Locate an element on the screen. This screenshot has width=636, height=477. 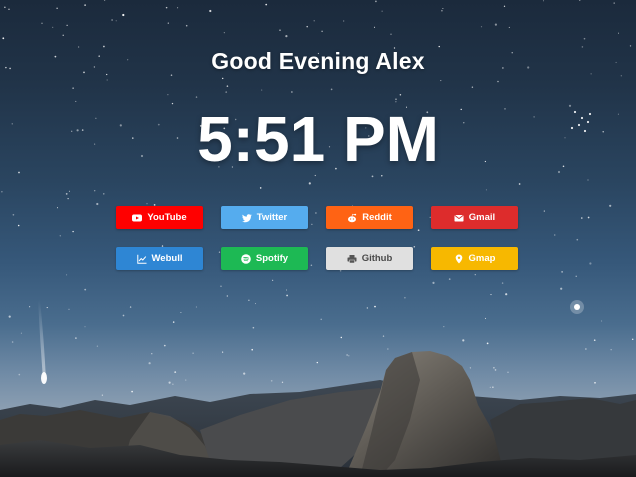
github-link: Github is located at coordinates (369, 258).